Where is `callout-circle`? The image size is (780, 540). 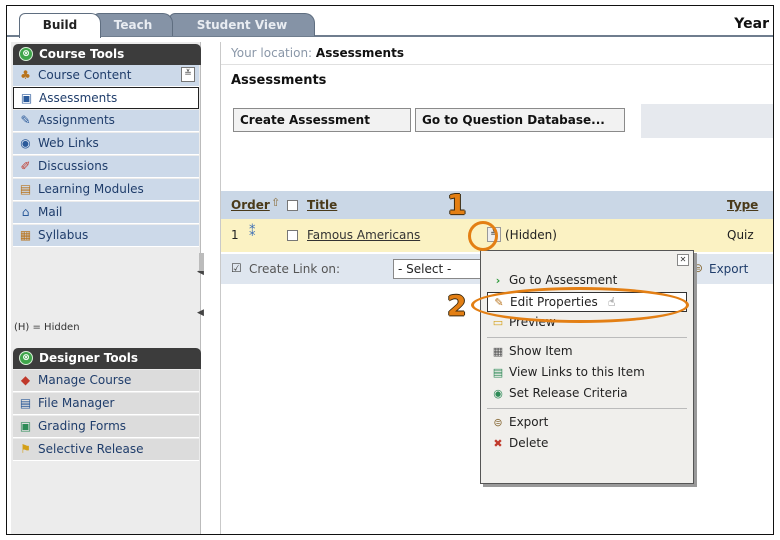 callout-circle is located at coordinates (483, 236).